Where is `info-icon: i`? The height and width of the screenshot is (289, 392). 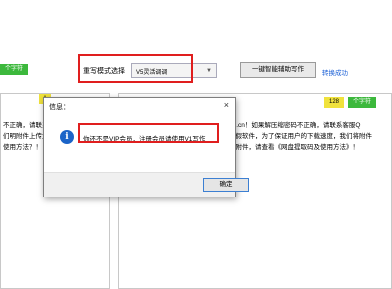 info-icon: i is located at coordinates (67, 137).